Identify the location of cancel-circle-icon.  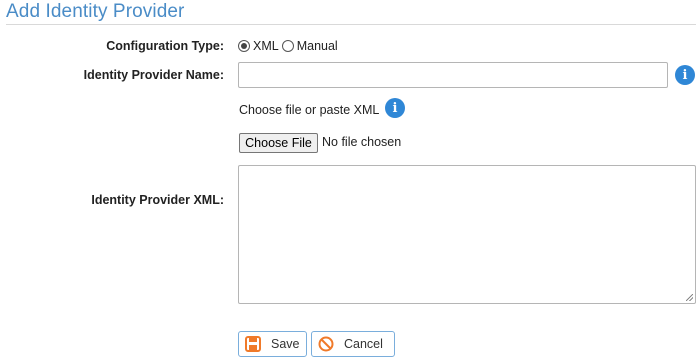
(326, 344).